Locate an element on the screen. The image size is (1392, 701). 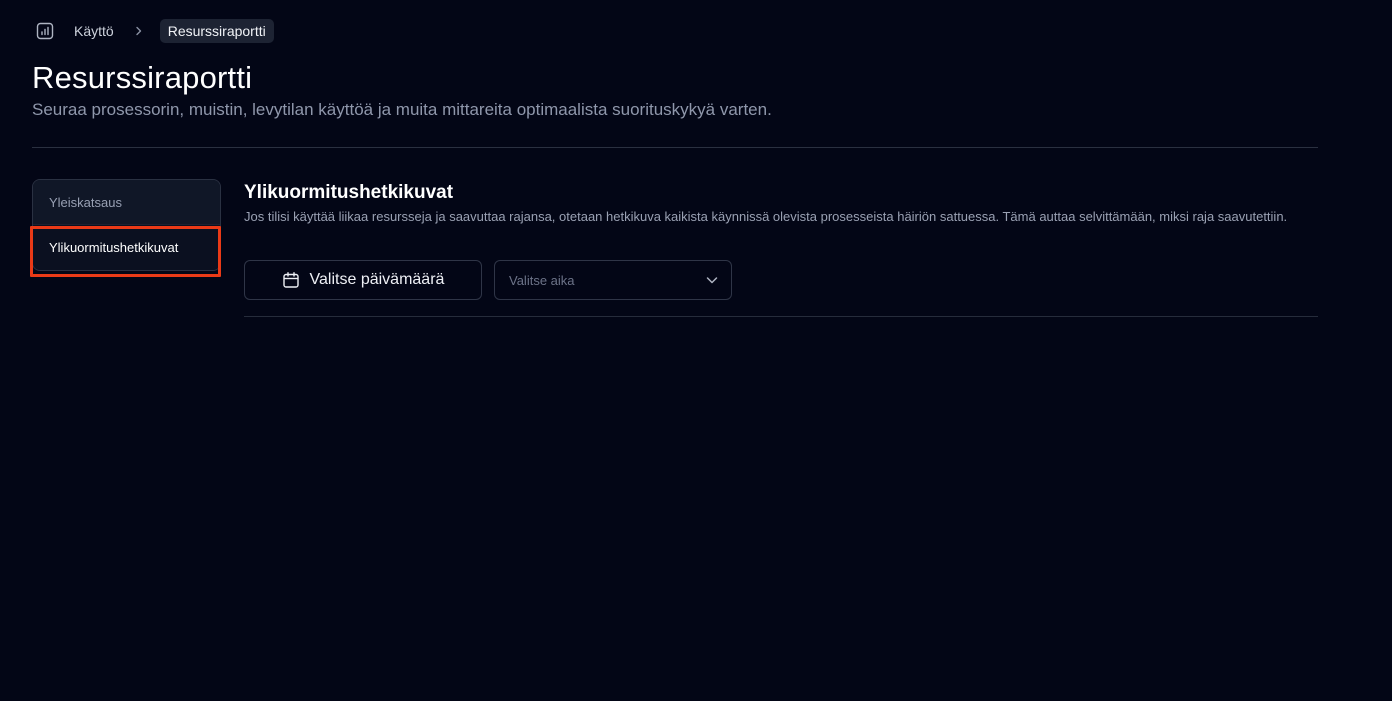
report-sidebar: Yleiskatsaus Ylikuormitushetkikuvat is located at coordinates (126, 225).